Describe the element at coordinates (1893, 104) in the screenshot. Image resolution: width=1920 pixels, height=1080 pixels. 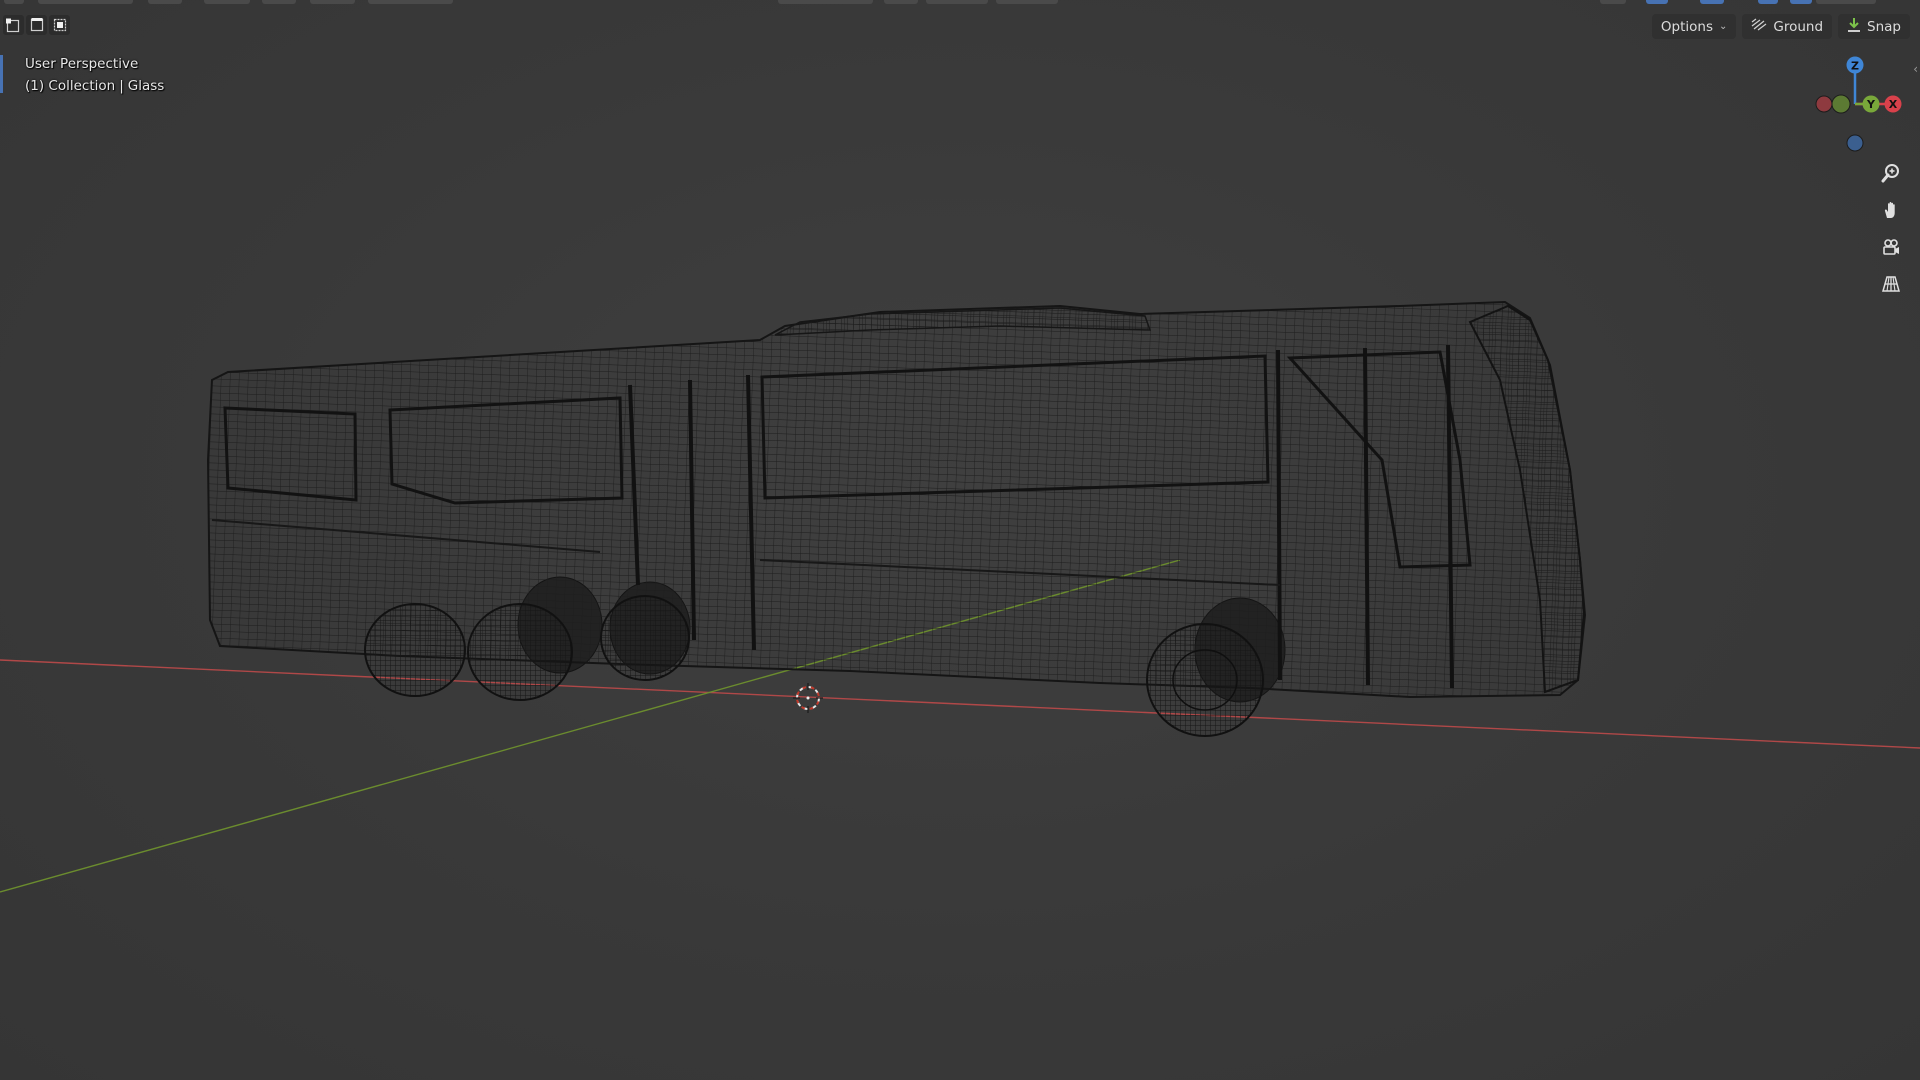
I see `gizmo-x-label: X` at that location.